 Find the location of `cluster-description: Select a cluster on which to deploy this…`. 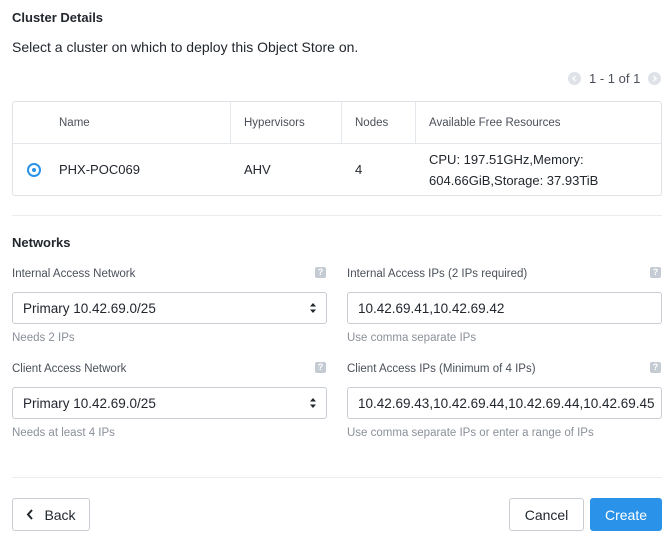

cluster-description: Select a cluster on which to deploy this… is located at coordinates (185, 47).